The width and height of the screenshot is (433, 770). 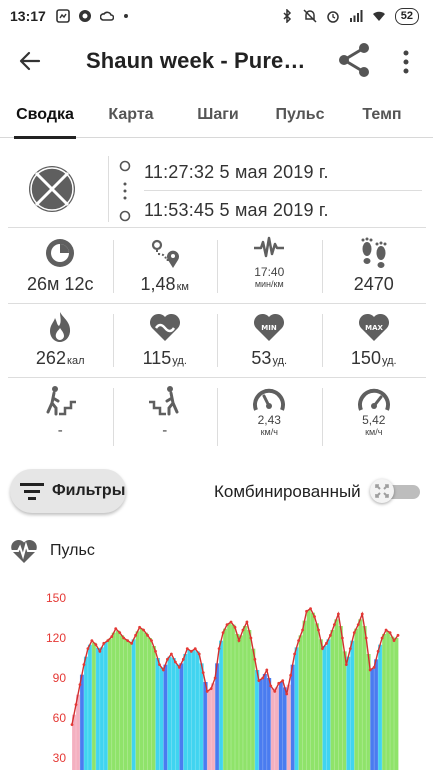 What do you see at coordinates (60, 678) in the screenshot?
I see `y-tick-label: 90` at bounding box center [60, 678].